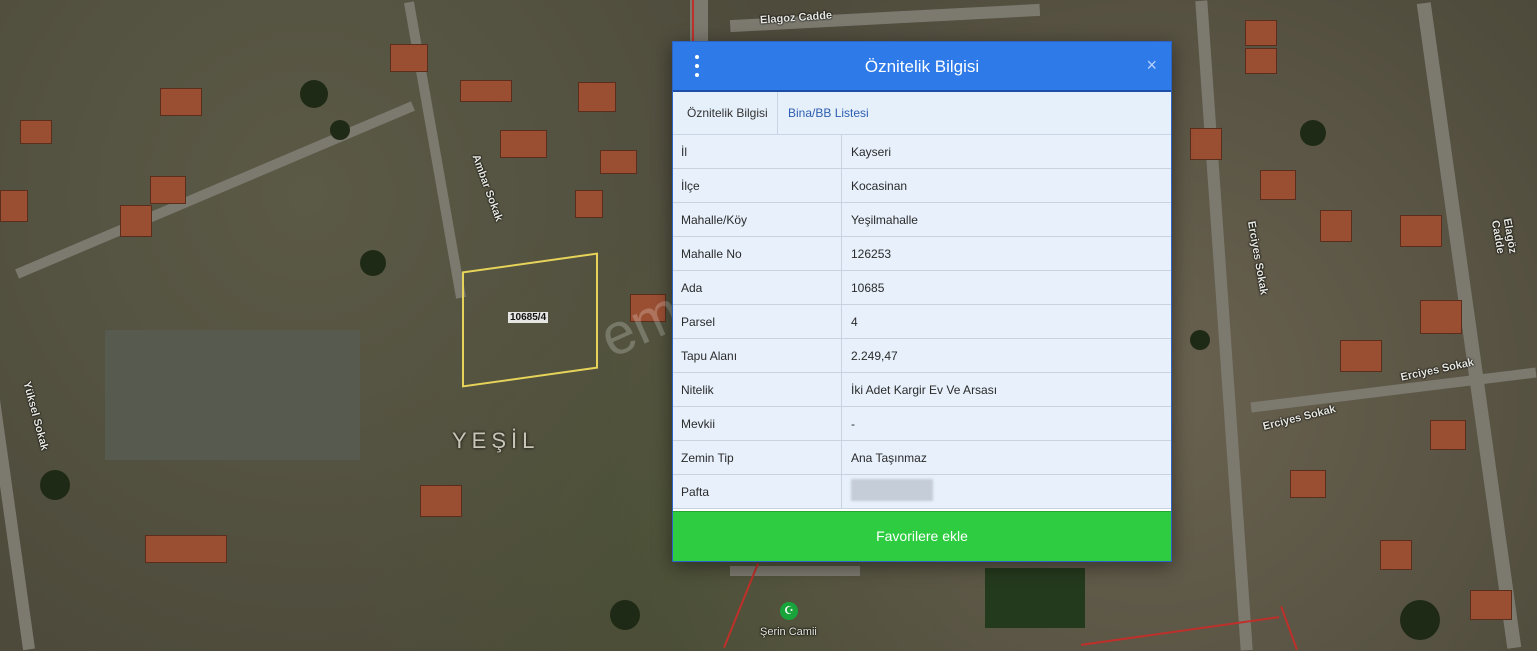 The height and width of the screenshot is (651, 1537). What do you see at coordinates (757, 389) in the screenshot?
I see `attribute-key: Nitelik` at bounding box center [757, 389].